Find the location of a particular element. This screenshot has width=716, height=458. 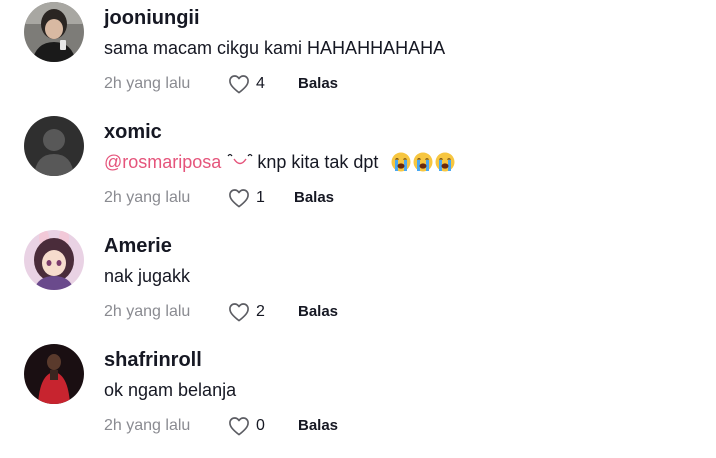

like-button: 4 is located at coordinates (246, 84).